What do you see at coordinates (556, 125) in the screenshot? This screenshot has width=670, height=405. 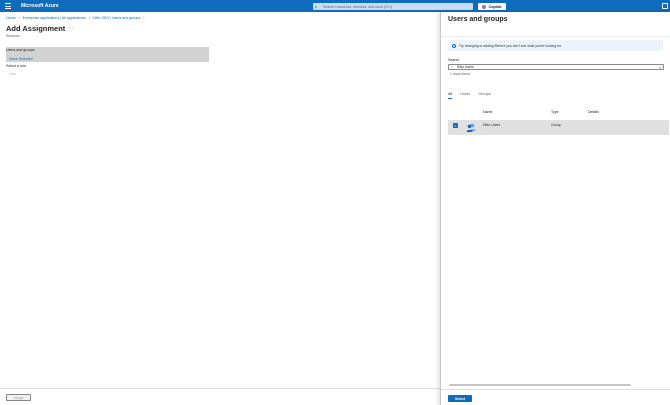 I see `row-type: Group` at bounding box center [556, 125].